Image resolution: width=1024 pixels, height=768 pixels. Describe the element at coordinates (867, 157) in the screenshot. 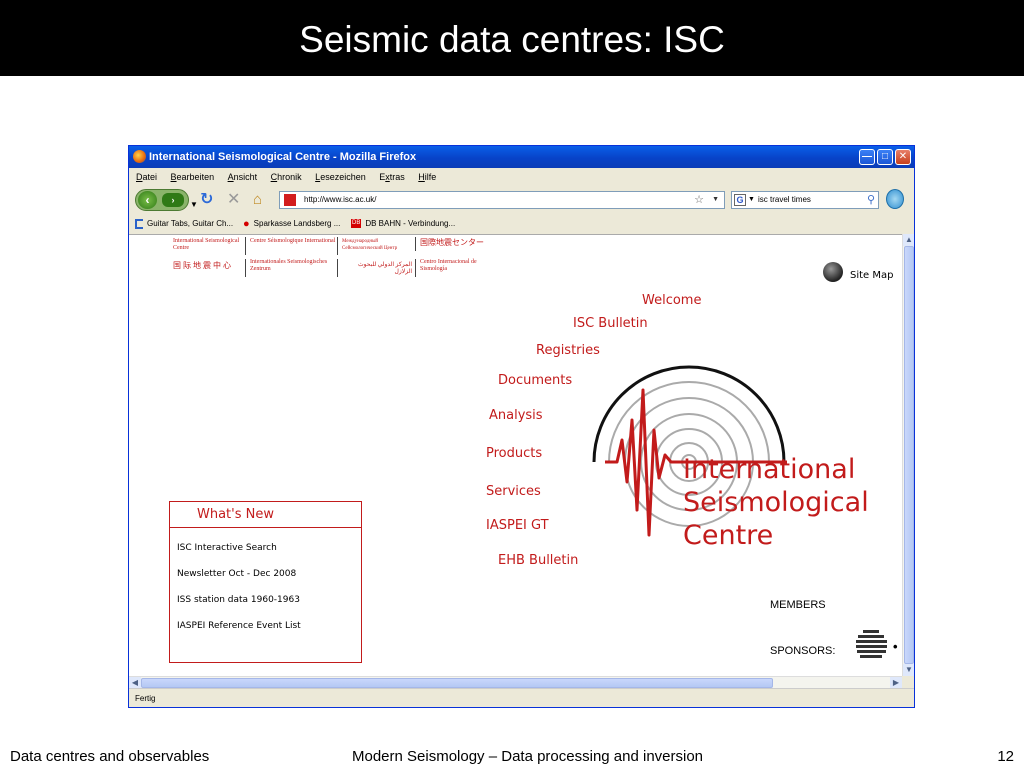

I see `minimize-button: —` at that location.